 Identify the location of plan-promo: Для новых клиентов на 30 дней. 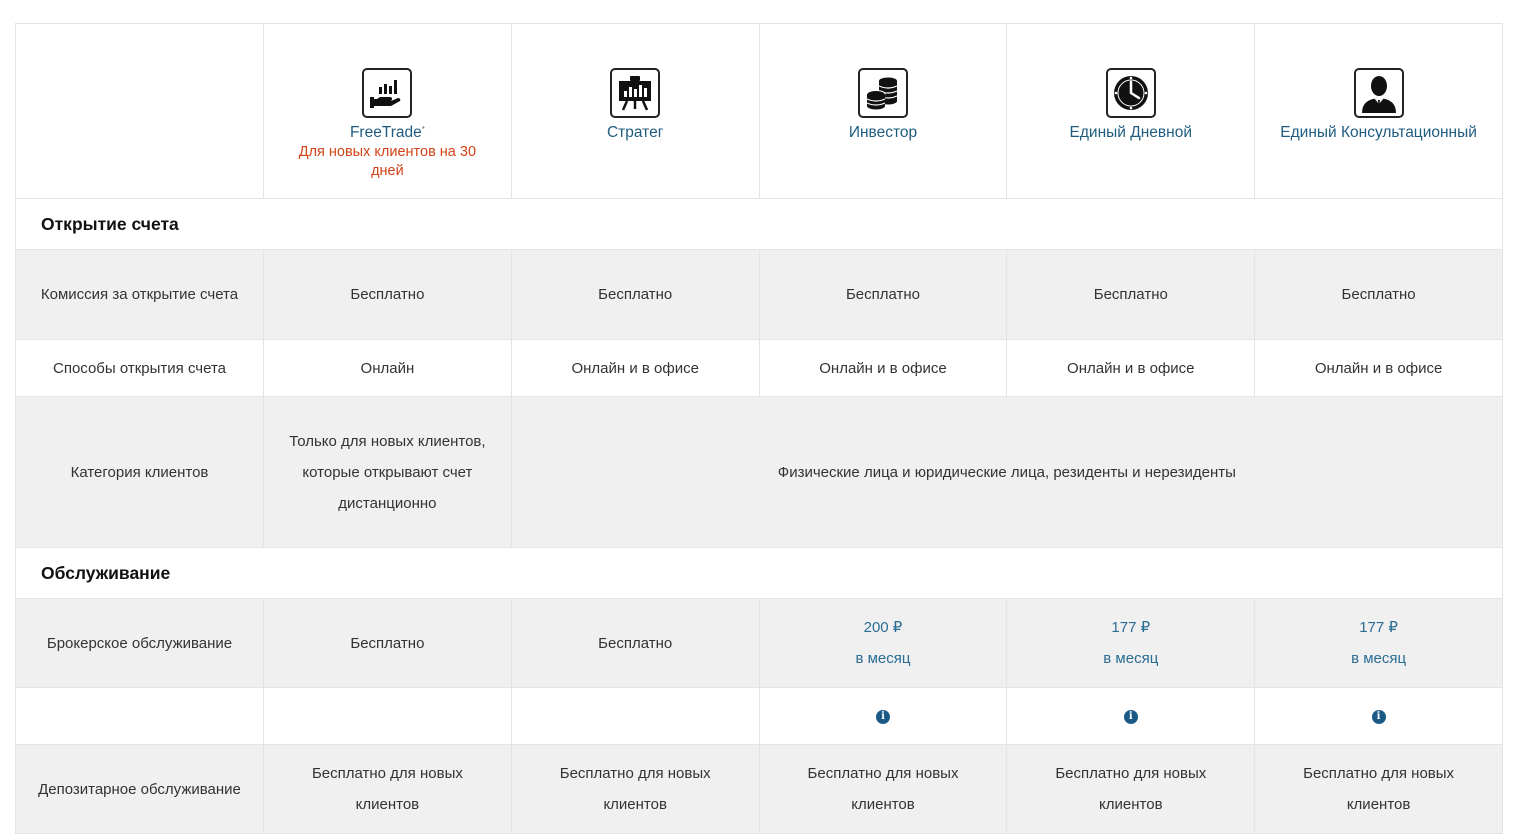
(387, 161).